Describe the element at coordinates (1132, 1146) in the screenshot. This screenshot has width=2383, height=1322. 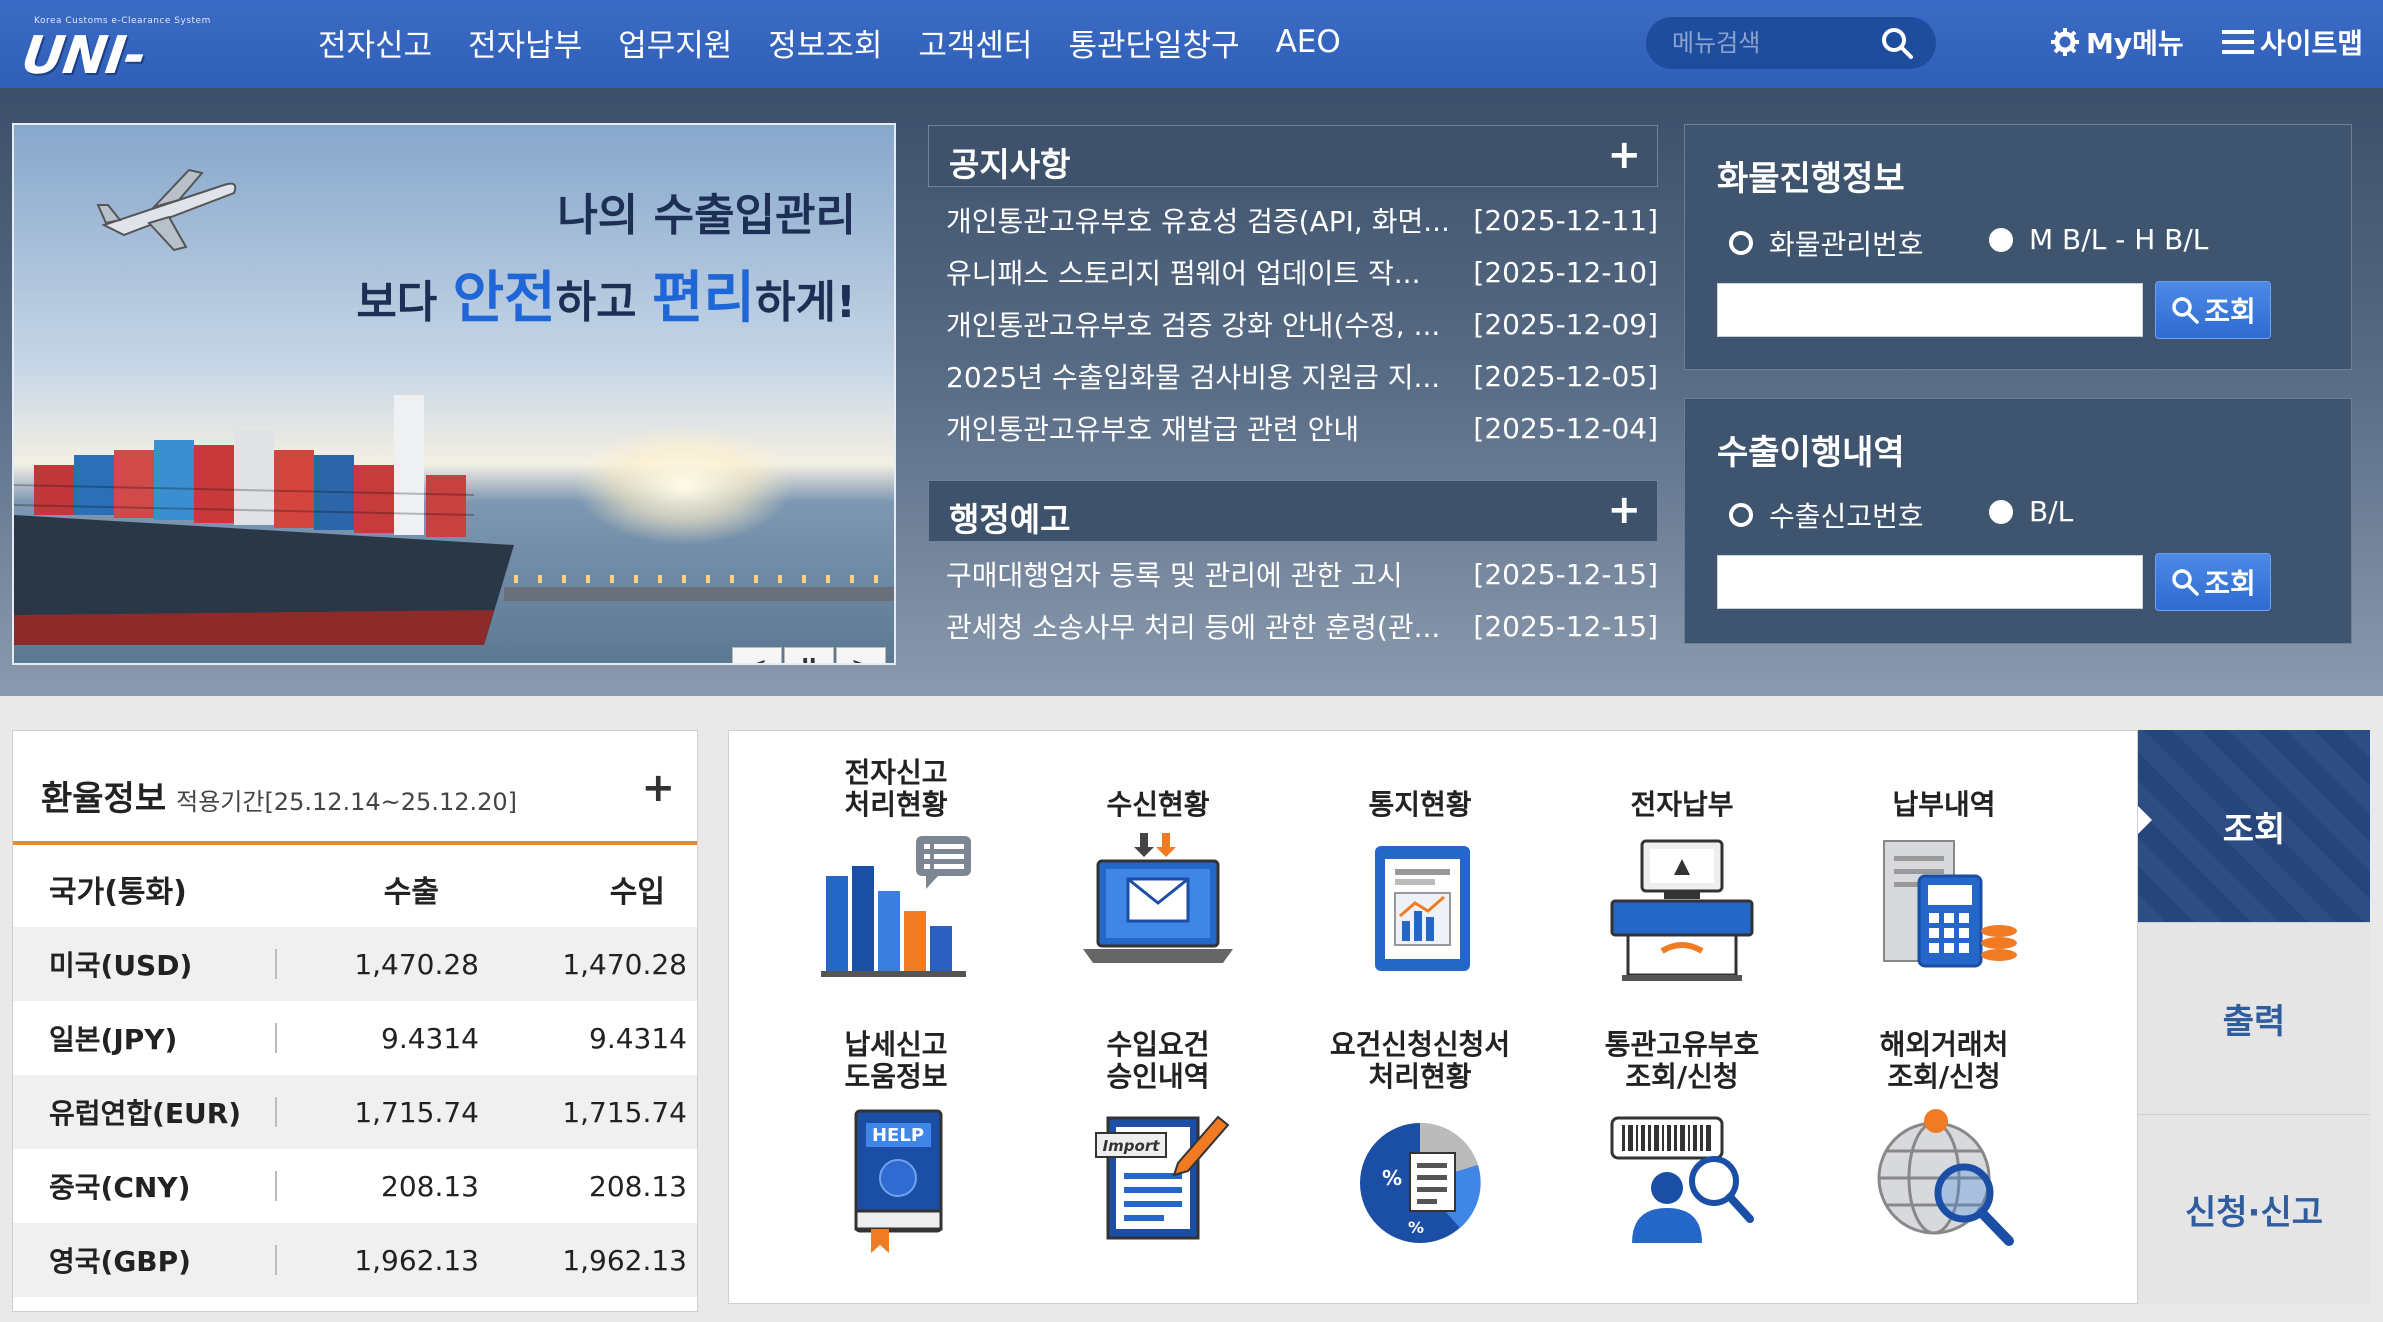
I see `svg-text: Import` at that location.